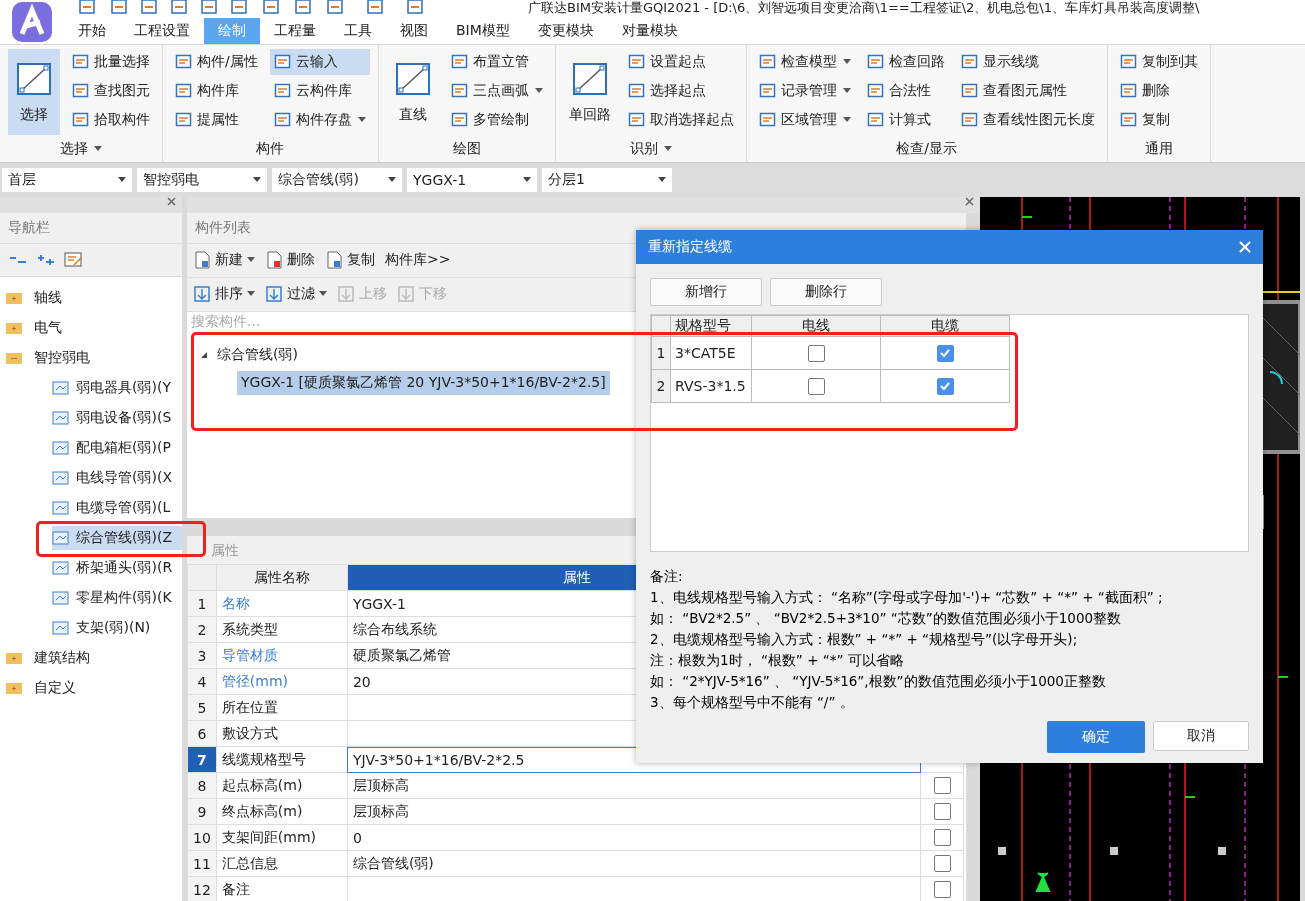 This screenshot has width=1305, height=901. Describe the element at coordinates (905, 91) in the screenshot. I see `ribbon-button: 合法性` at that location.